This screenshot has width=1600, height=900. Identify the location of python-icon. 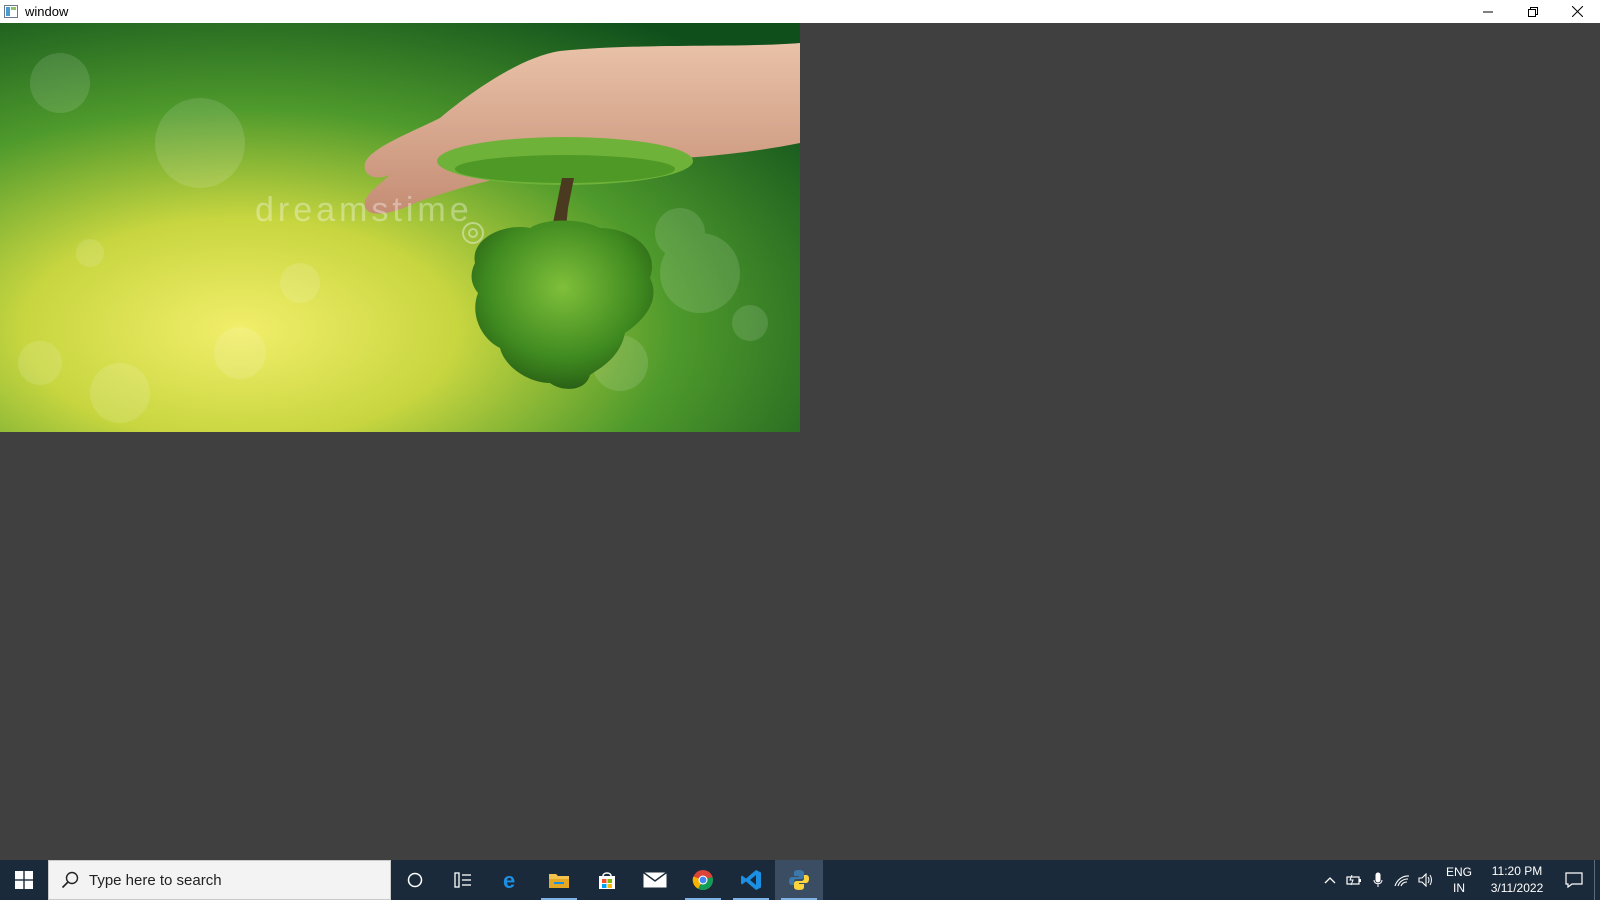
(799, 880).